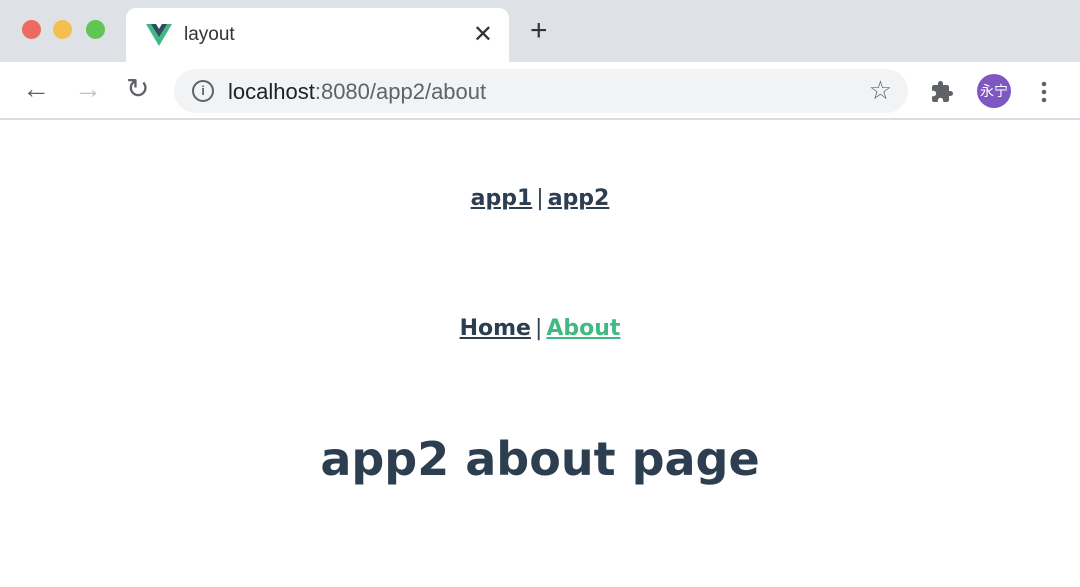 This screenshot has width=1080, height=587. What do you see at coordinates (1044, 92) in the screenshot?
I see `more-menu-icon` at bounding box center [1044, 92].